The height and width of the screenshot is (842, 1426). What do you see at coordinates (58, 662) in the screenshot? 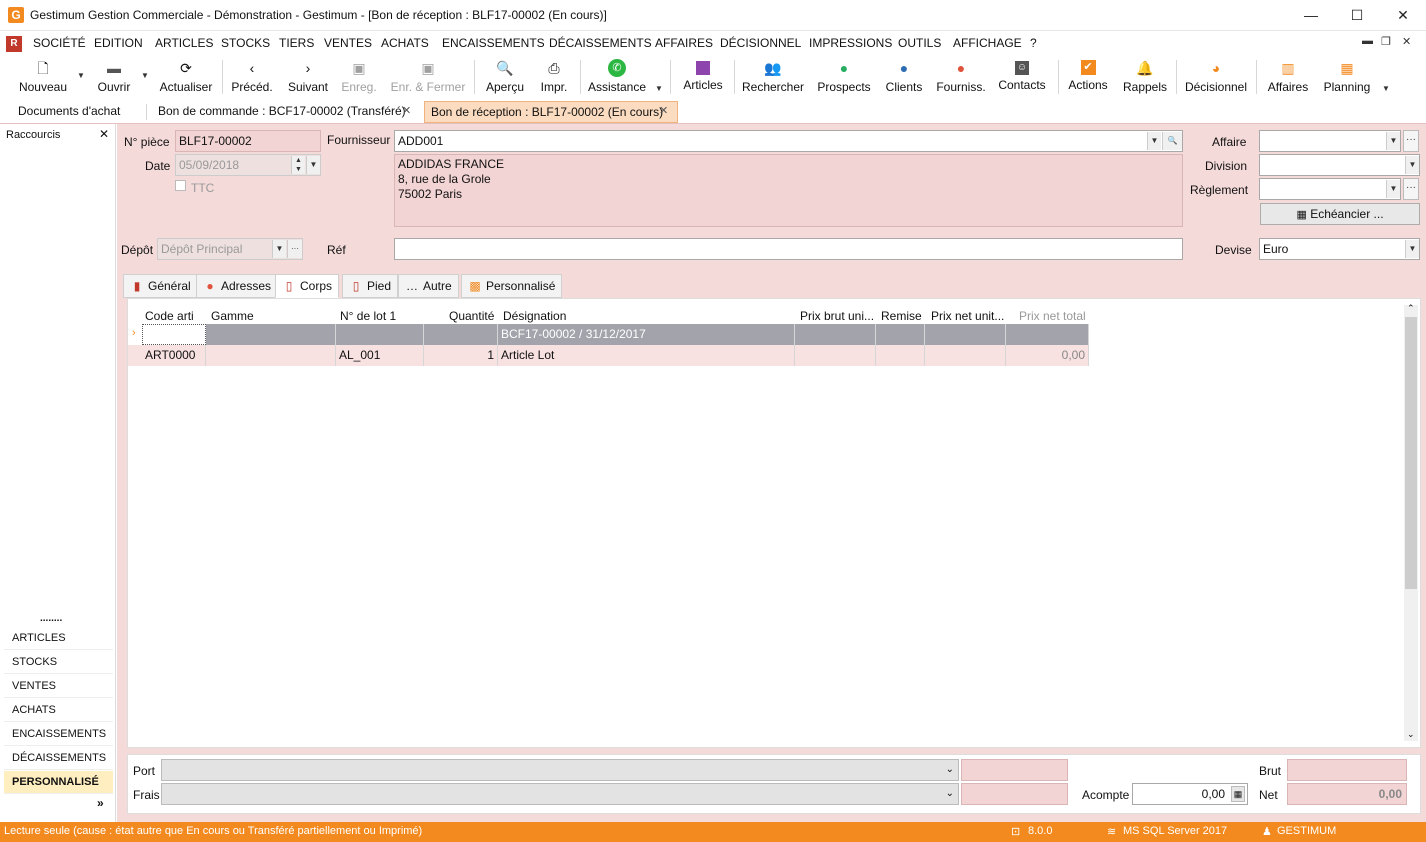
I see `shortcut-stocks: STOCKS` at bounding box center [58, 662].